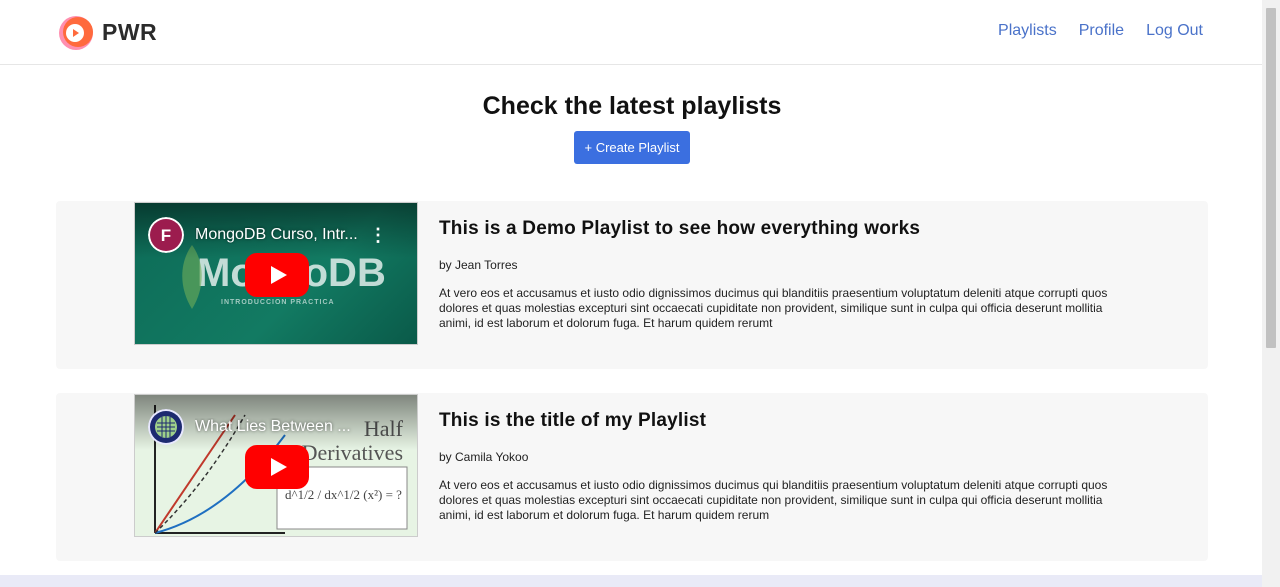 The width and height of the screenshot is (1280, 587). What do you see at coordinates (1271, 178) in the screenshot?
I see `scrollbar-thumb` at bounding box center [1271, 178].